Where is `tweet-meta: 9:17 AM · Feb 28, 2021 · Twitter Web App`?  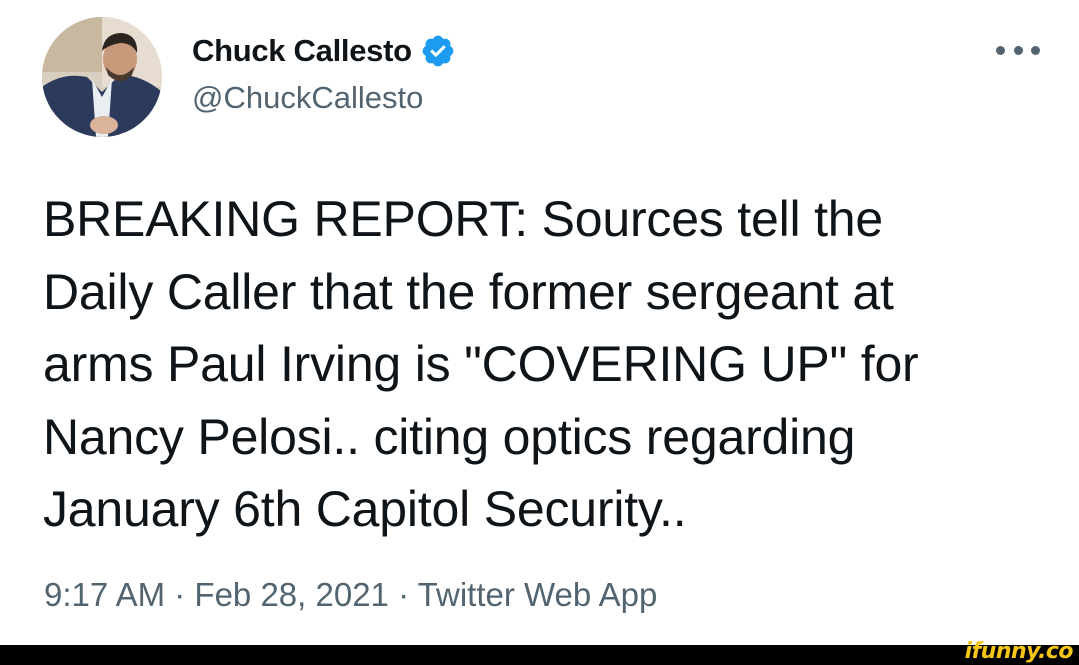 tweet-meta: 9:17 AM · Feb 28, 2021 · Twitter Web App is located at coordinates (350, 595).